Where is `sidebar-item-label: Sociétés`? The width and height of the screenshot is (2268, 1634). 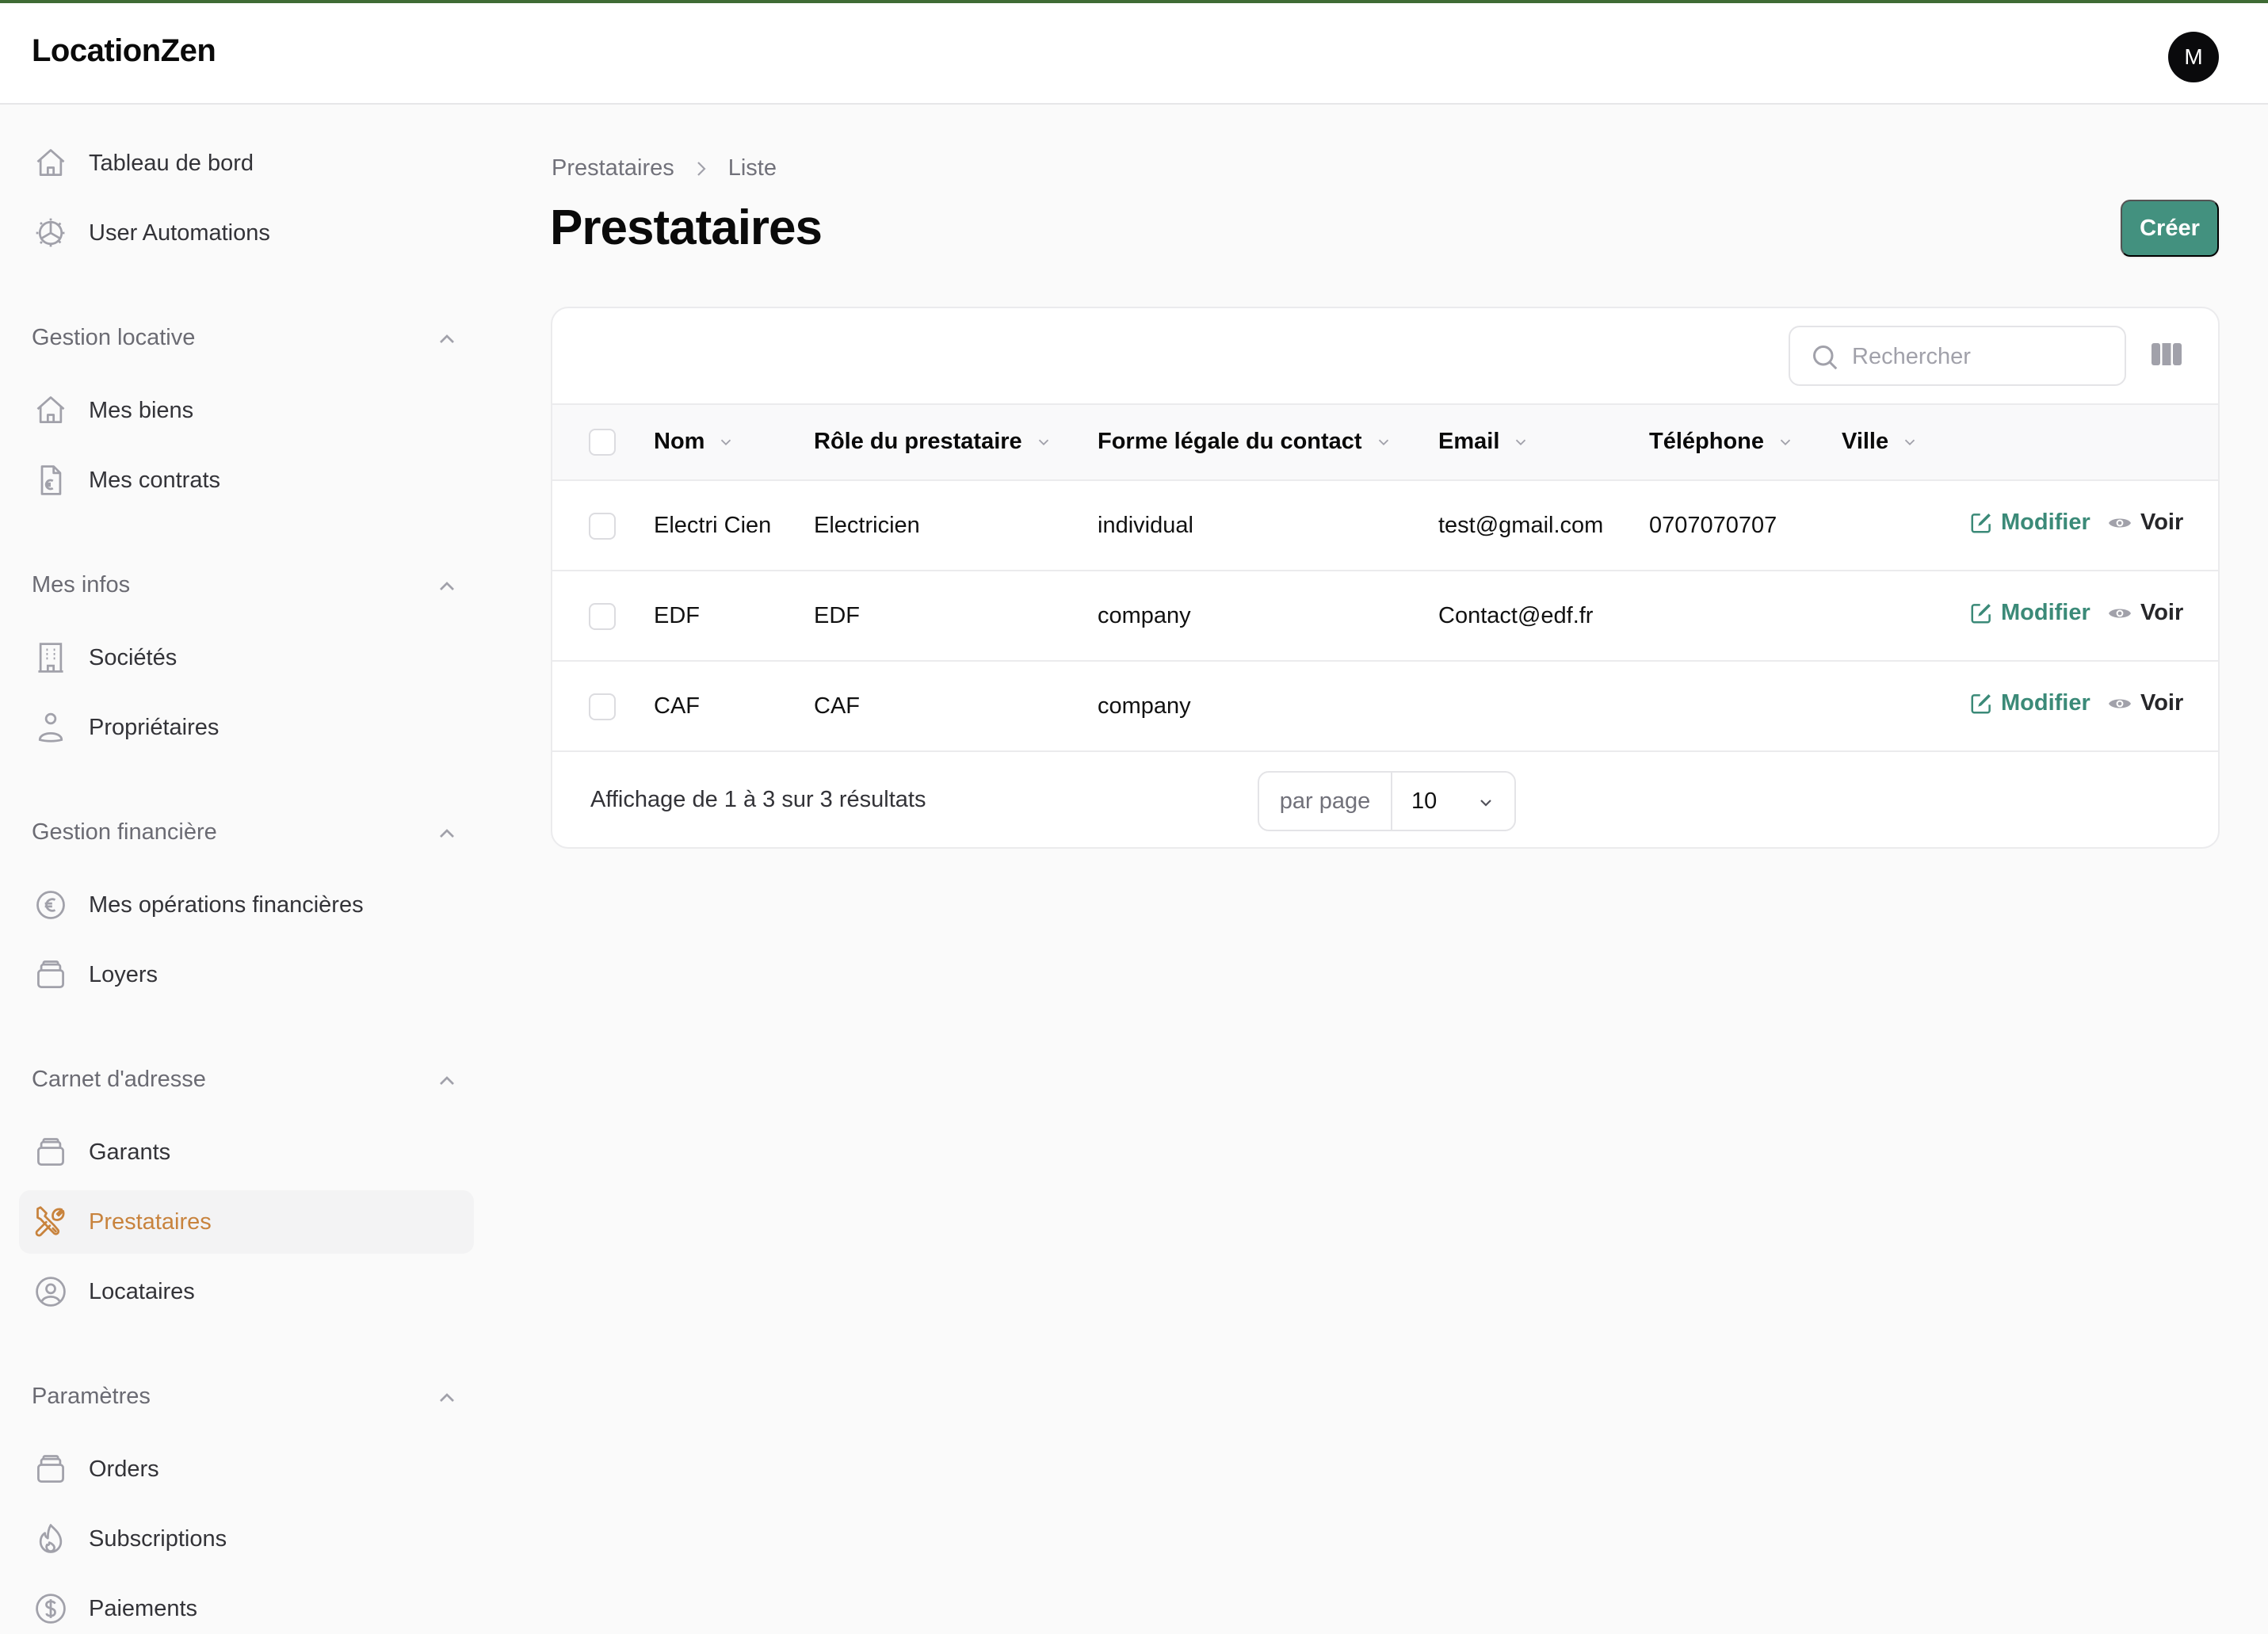
sidebar-item-label: Sociétés is located at coordinates (133, 657).